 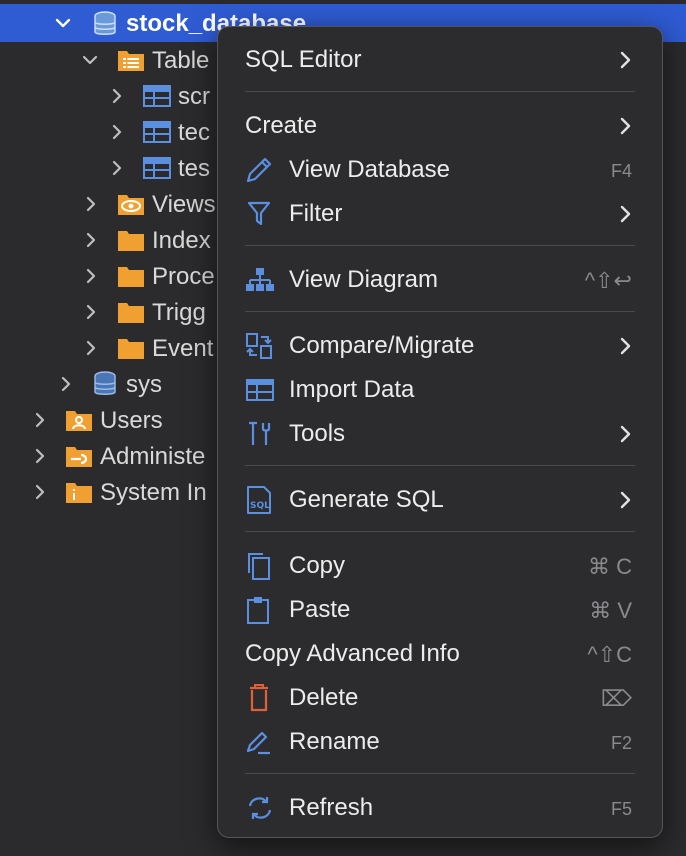 What do you see at coordinates (194, 96) in the screenshot?
I see `tree-item-label: scr` at bounding box center [194, 96].